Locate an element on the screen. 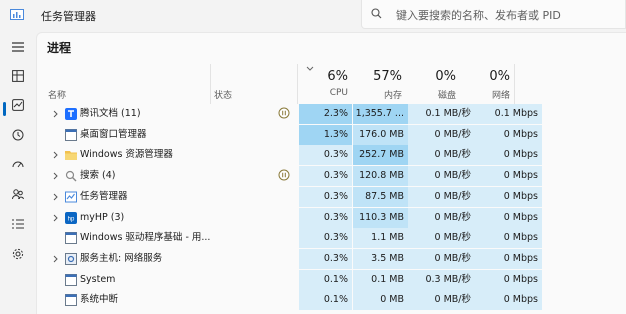 Image resolution: width=626 pixels, height=314 pixels. table-row: 桌面窗口管理器 1.3% 176.0 MB 0 MB/秒 0 Mbps is located at coordinates (331, 134).